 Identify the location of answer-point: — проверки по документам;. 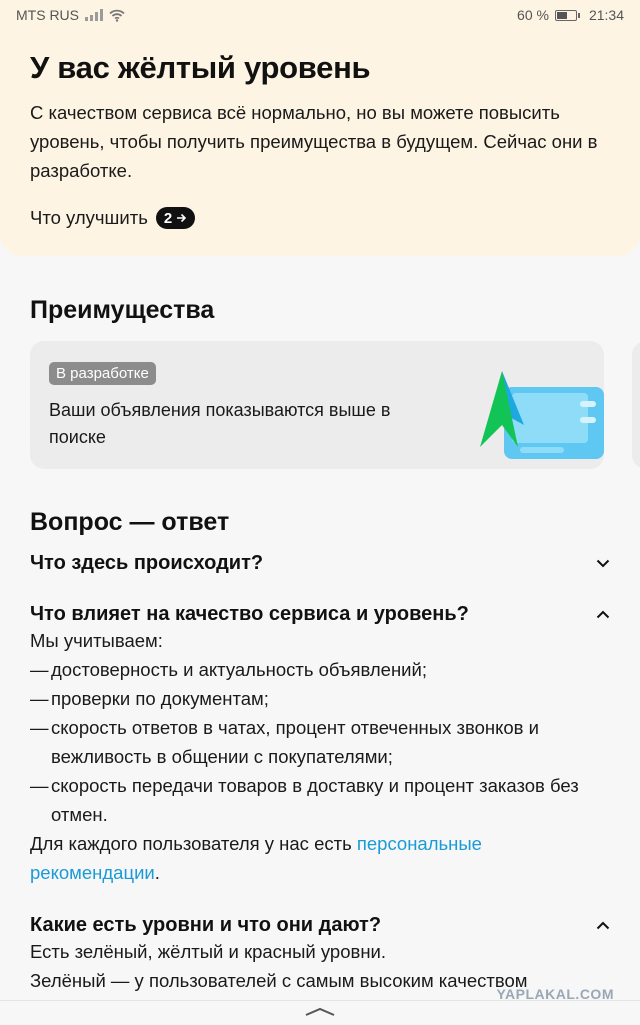
(149, 698).